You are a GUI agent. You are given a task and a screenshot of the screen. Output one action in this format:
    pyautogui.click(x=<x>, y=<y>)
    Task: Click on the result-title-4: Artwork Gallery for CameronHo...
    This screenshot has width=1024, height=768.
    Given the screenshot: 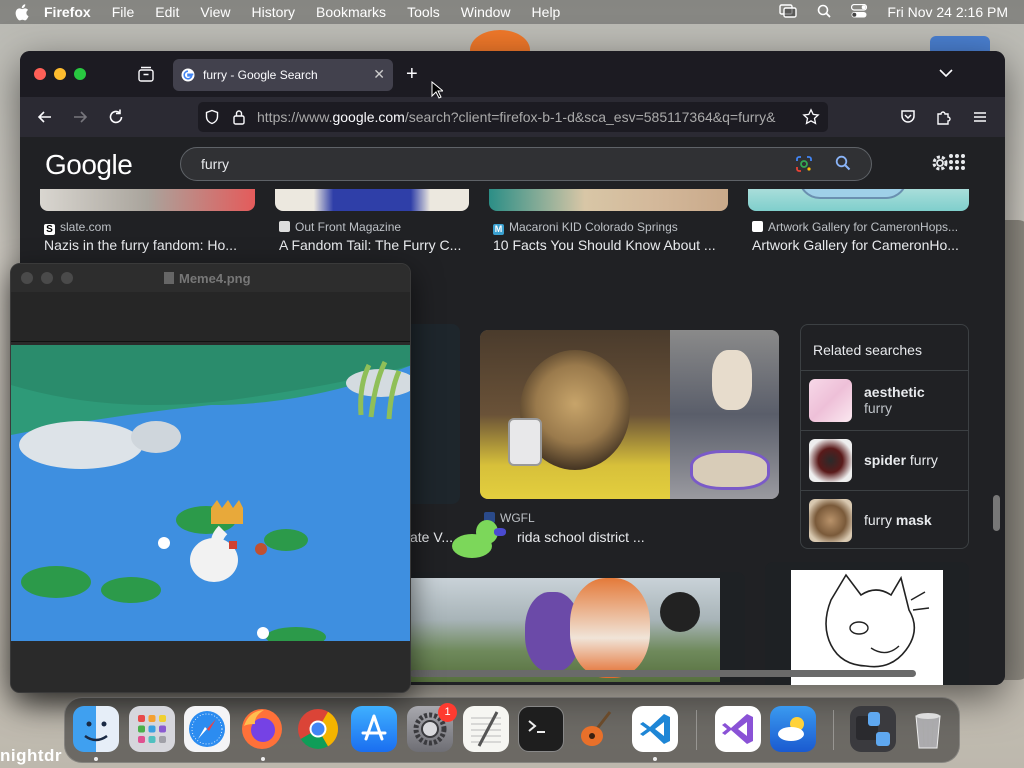 What is the action you would take?
    pyautogui.click(x=859, y=245)
    